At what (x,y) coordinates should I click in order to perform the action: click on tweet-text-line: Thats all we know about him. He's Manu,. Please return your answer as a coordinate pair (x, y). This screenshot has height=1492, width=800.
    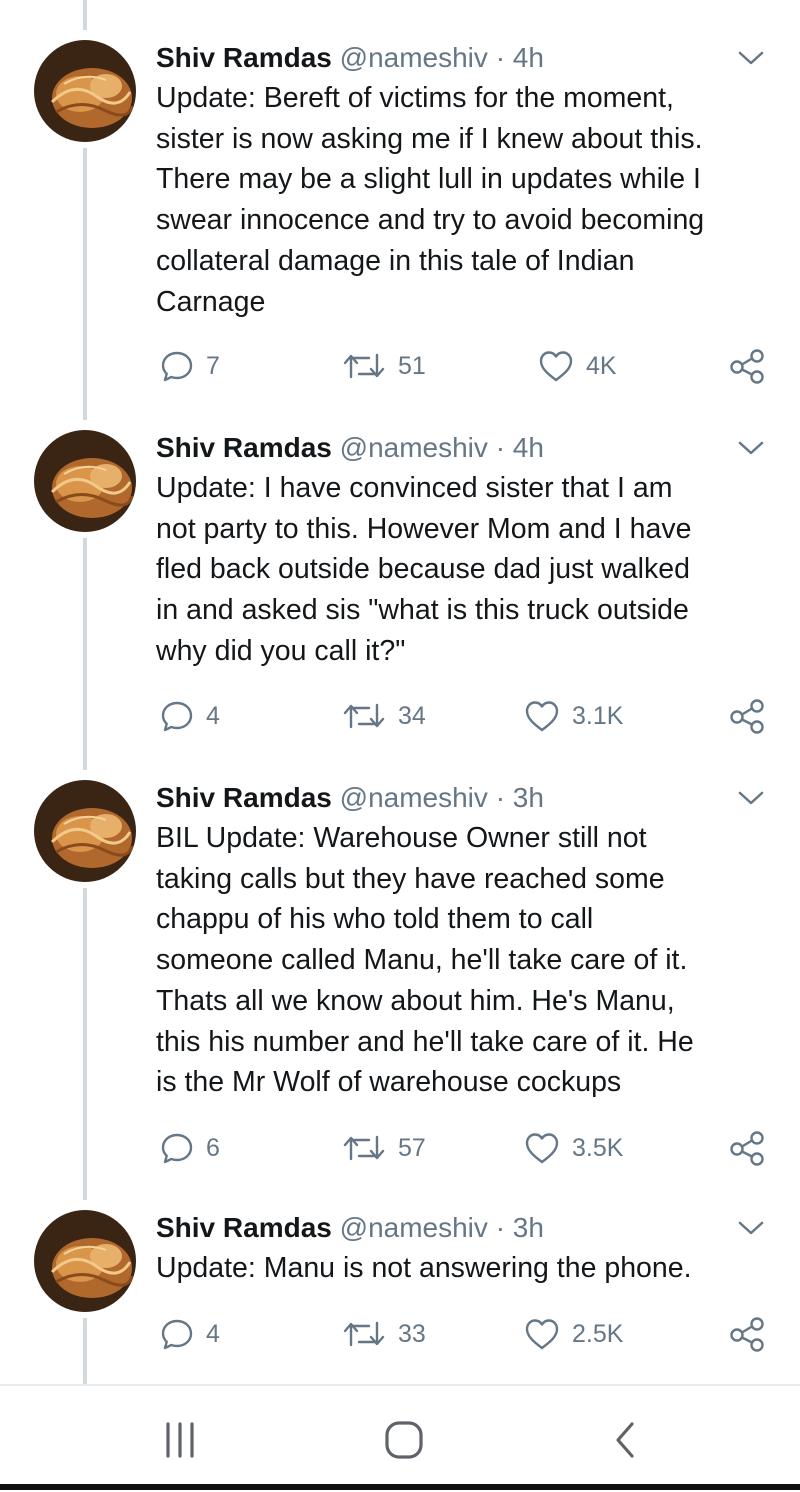
    Looking at the image, I should click on (415, 1000).